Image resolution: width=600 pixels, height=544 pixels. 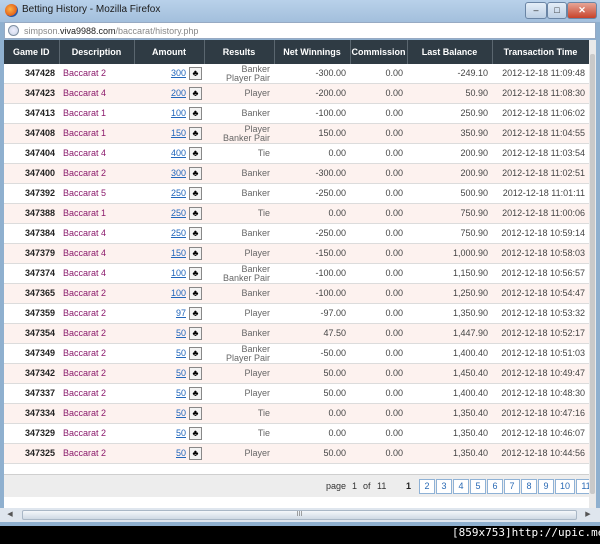 What do you see at coordinates (449, 193) in the screenshot?
I see `last-balance-cell: 500.90` at bounding box center [449, 193].